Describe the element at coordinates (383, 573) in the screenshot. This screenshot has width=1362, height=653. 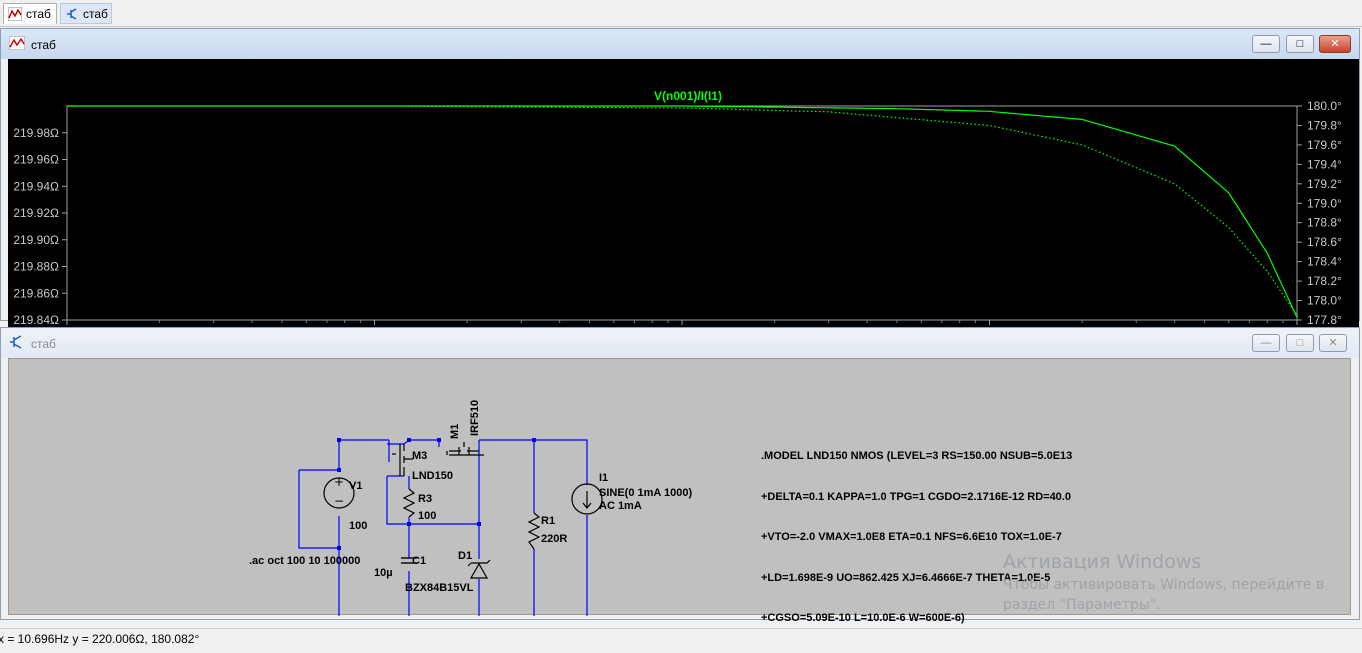
I see `c1-value: 10µ` at that location.